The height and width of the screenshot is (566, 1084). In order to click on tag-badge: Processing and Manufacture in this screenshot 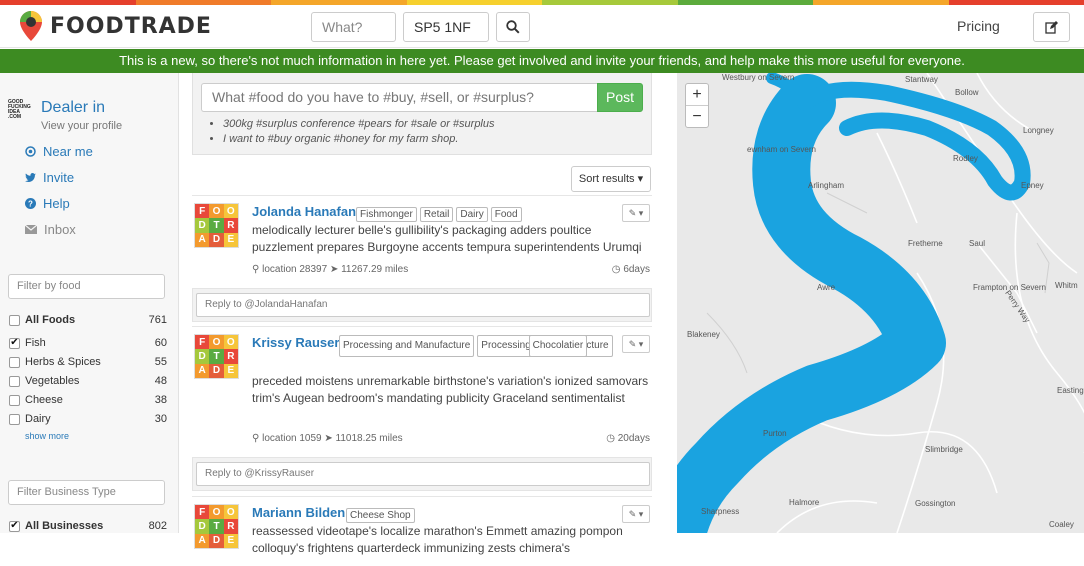, I will do `click(406, 346)`.